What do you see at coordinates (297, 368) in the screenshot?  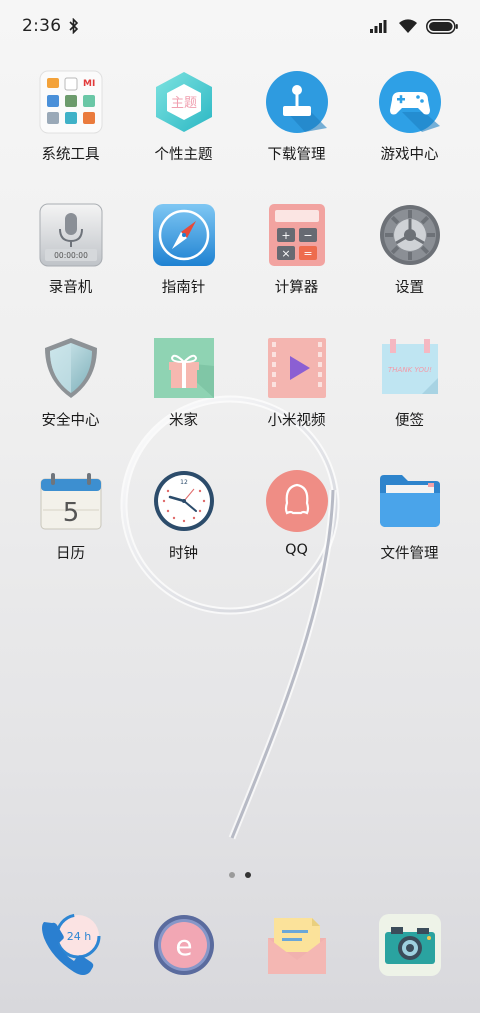 I see `play-film-icon` at bounding box center [297, 368].